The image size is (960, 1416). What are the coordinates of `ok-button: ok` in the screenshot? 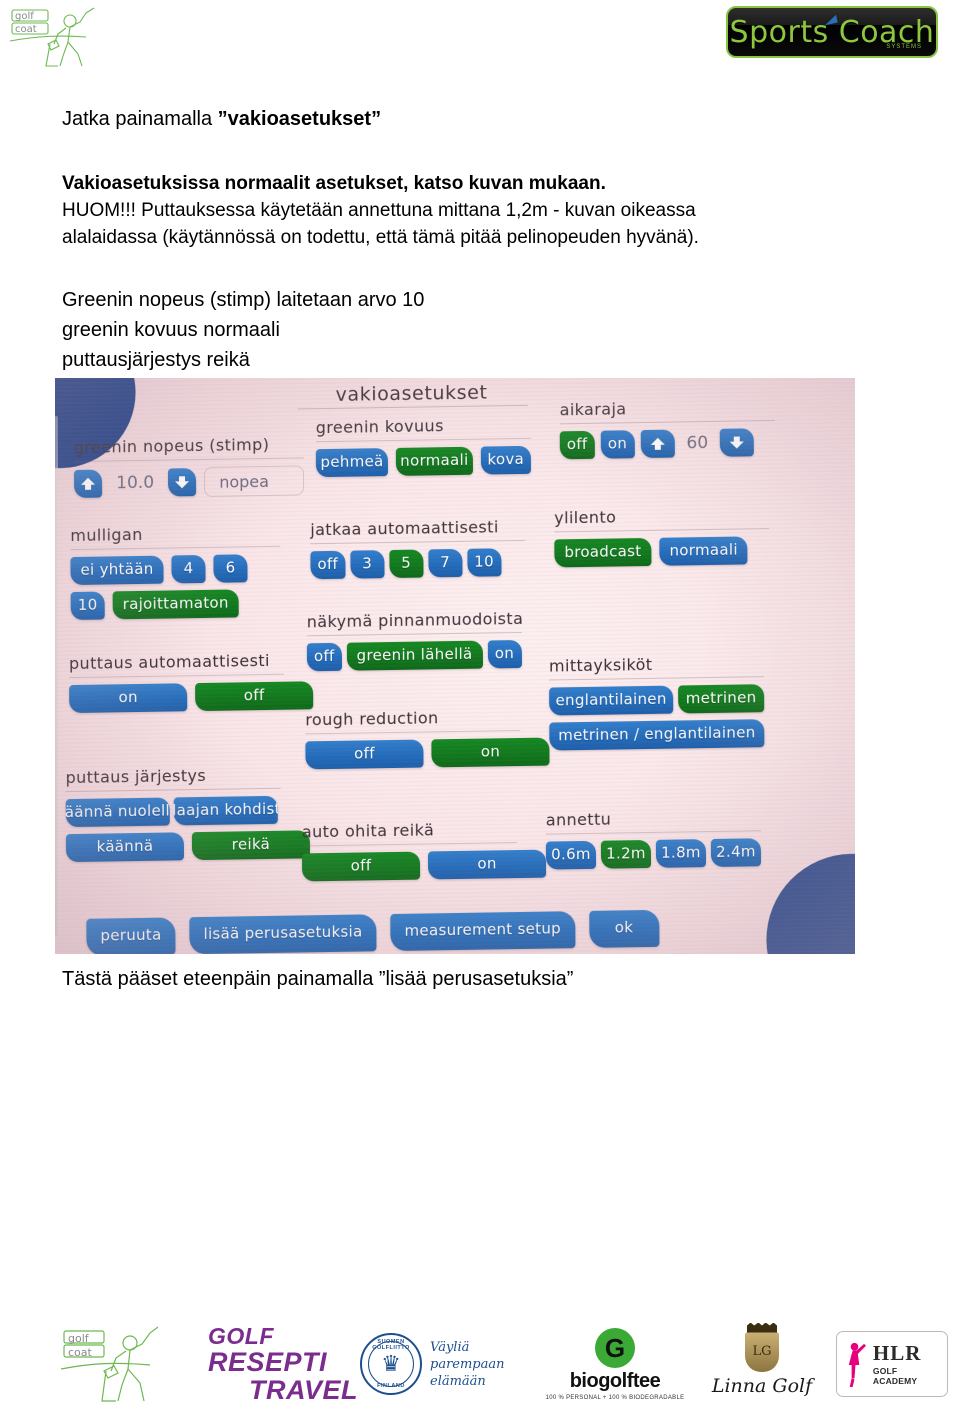 It's located at (624, 928).